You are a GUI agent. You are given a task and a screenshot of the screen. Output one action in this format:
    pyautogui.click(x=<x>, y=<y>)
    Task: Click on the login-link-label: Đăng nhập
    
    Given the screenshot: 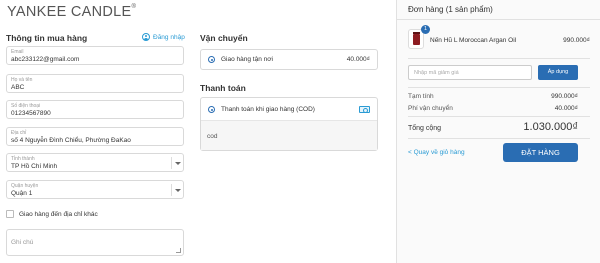 What is the action you would take?
    pyautogui.click(x=169, y=37)
    